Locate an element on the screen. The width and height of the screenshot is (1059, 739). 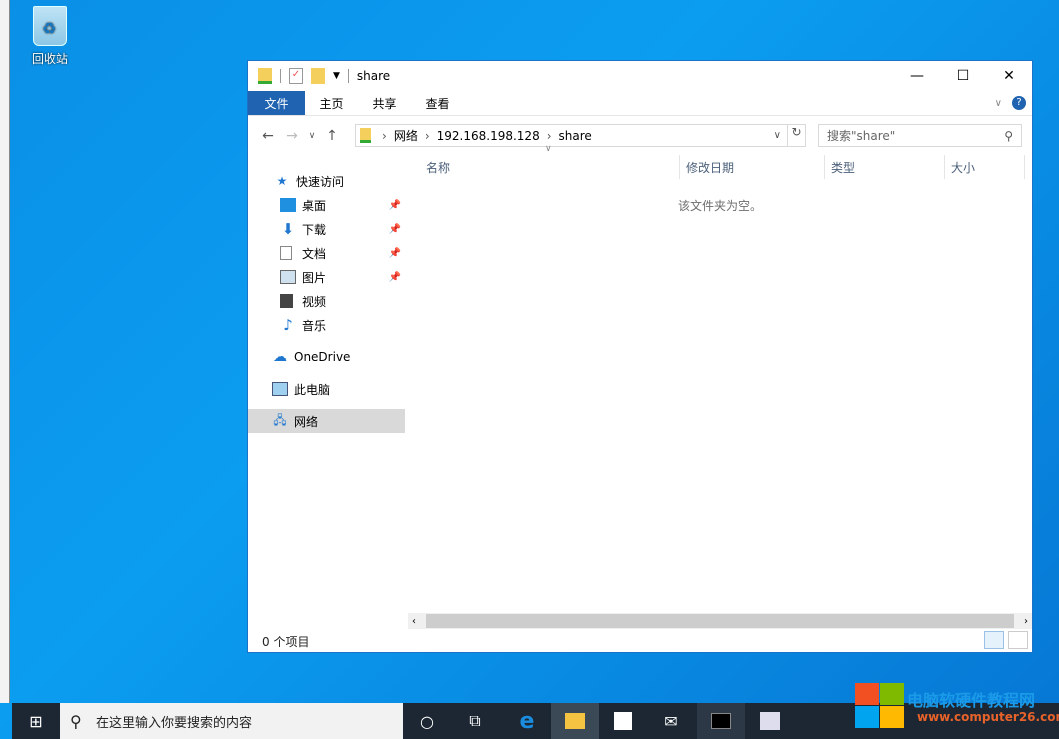
sidebar-item-label: OneDrive is located at coordinates (322, 357).